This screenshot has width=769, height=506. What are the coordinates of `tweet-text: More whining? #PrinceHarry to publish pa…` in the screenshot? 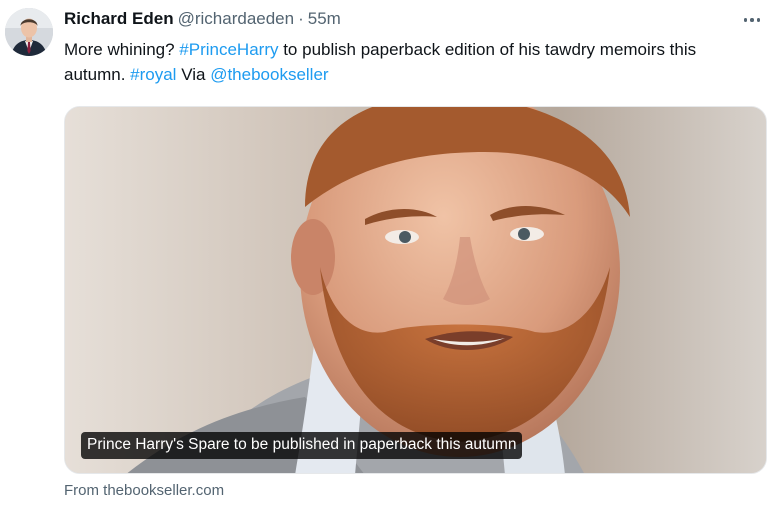 It's located at (409, 62).